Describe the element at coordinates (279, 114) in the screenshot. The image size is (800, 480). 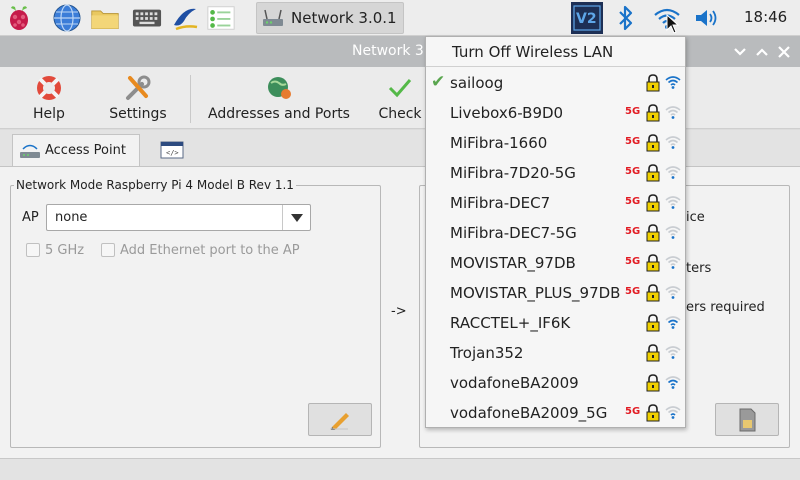
I see `addresses-ports-label: Addresses and Ports` at that location.